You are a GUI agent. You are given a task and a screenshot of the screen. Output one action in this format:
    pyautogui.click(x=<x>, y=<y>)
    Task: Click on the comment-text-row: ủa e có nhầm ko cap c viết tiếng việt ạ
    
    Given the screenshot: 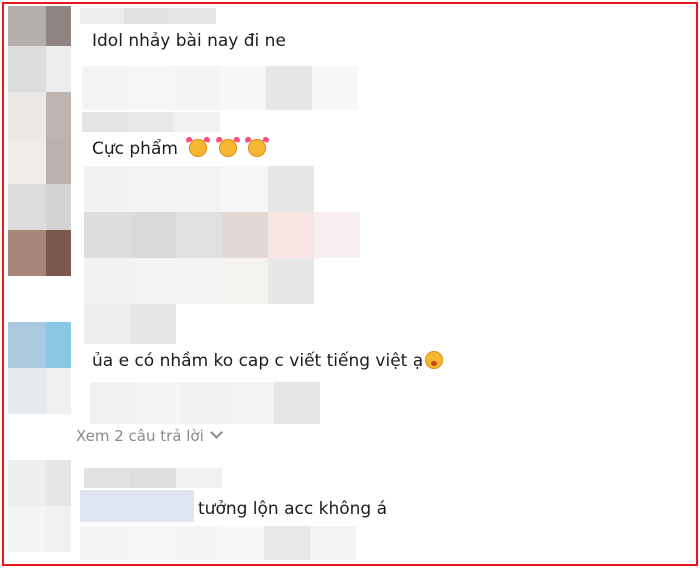 What is the action you would take?
    pyautogui.click(x=268, y=360)
    